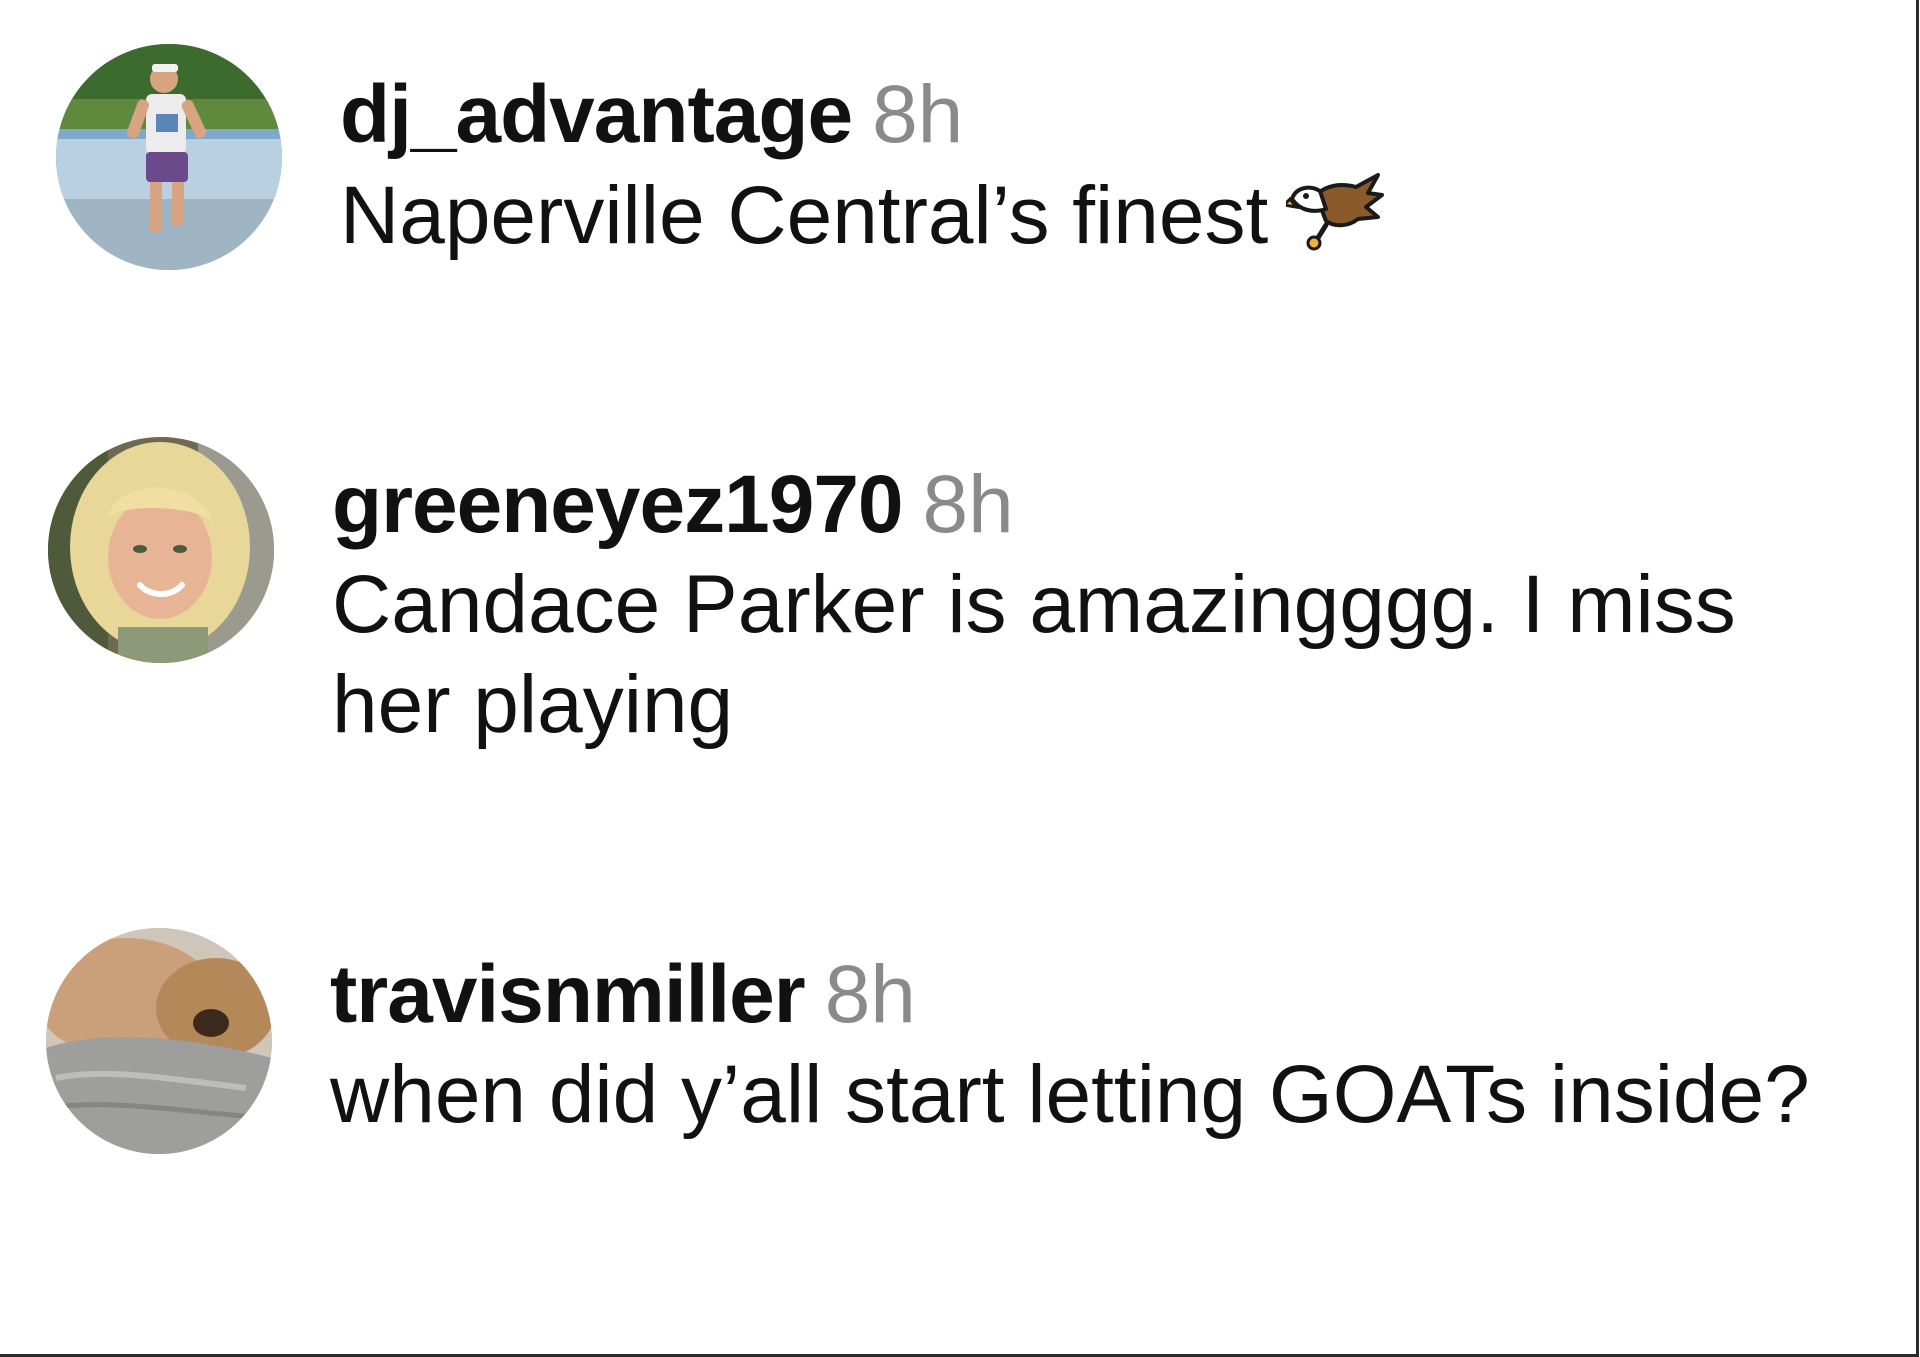 The image size is (1920, 1357). I want to click on dog-avatar-image, so click(159, 1041).